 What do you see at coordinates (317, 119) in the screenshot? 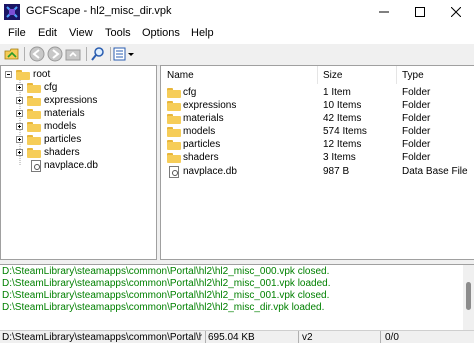
I see `list-row: materials 42 Items Folder` at bounding box center [317, 119].